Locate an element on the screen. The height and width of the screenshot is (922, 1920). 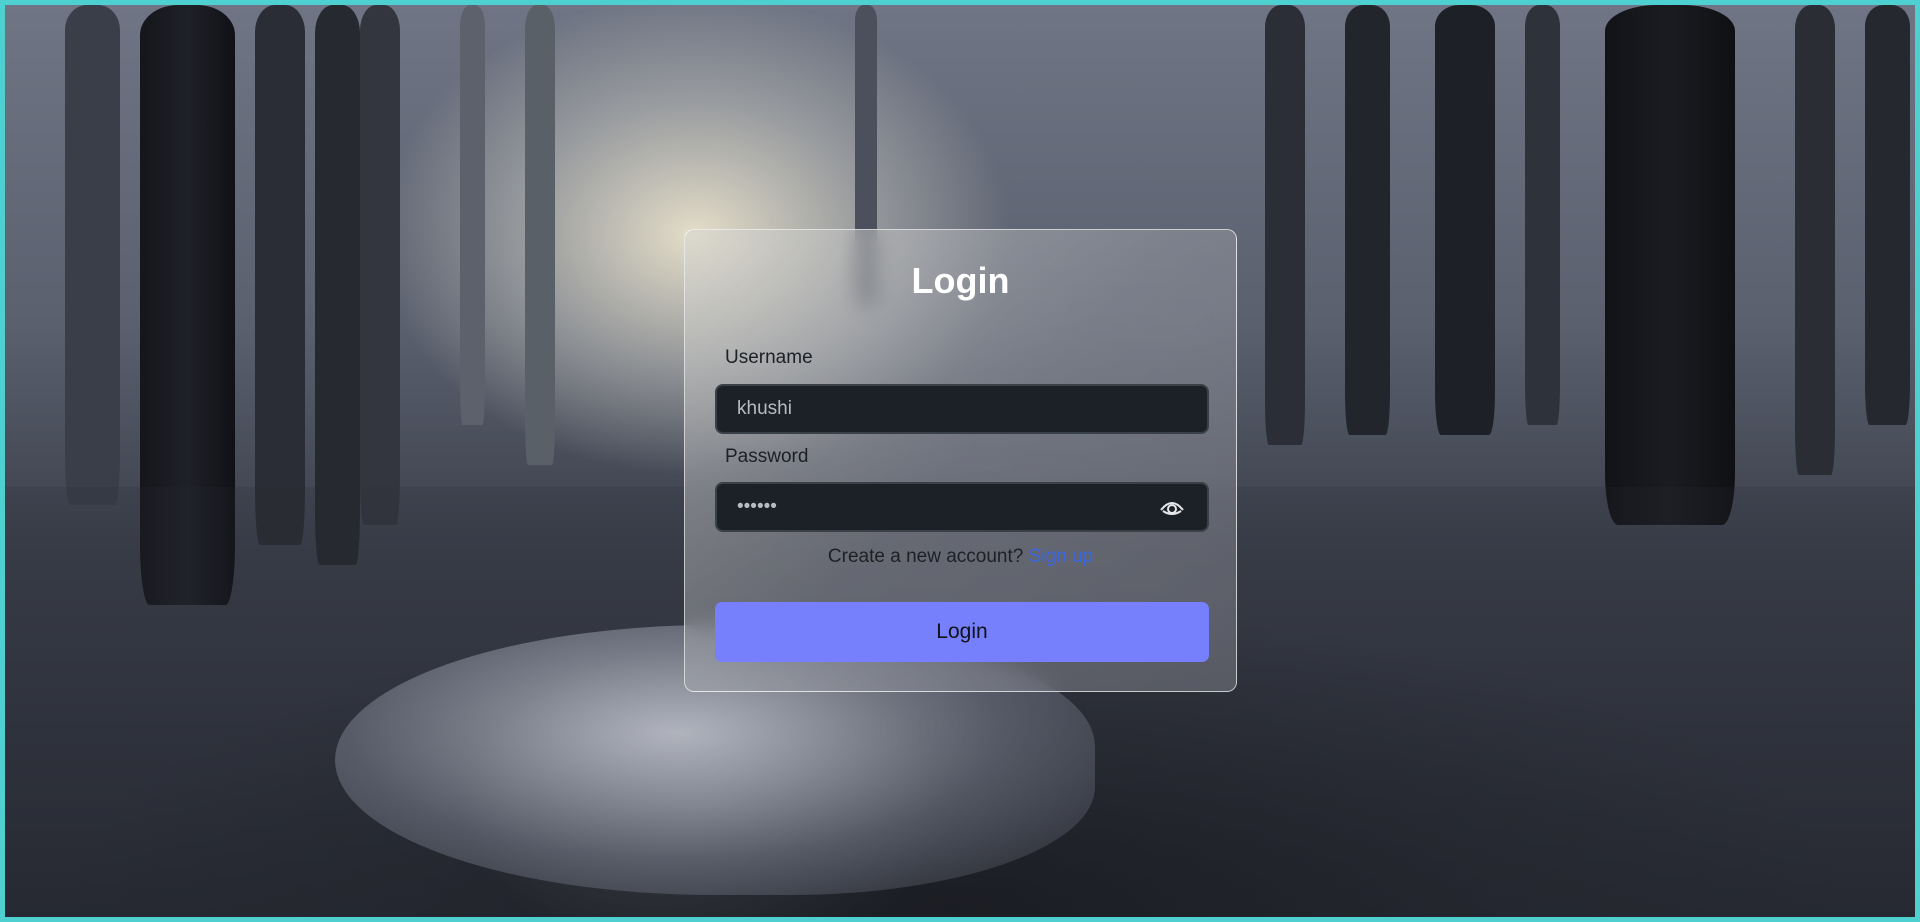
eye-icon is located at coordinates (1172, 508).